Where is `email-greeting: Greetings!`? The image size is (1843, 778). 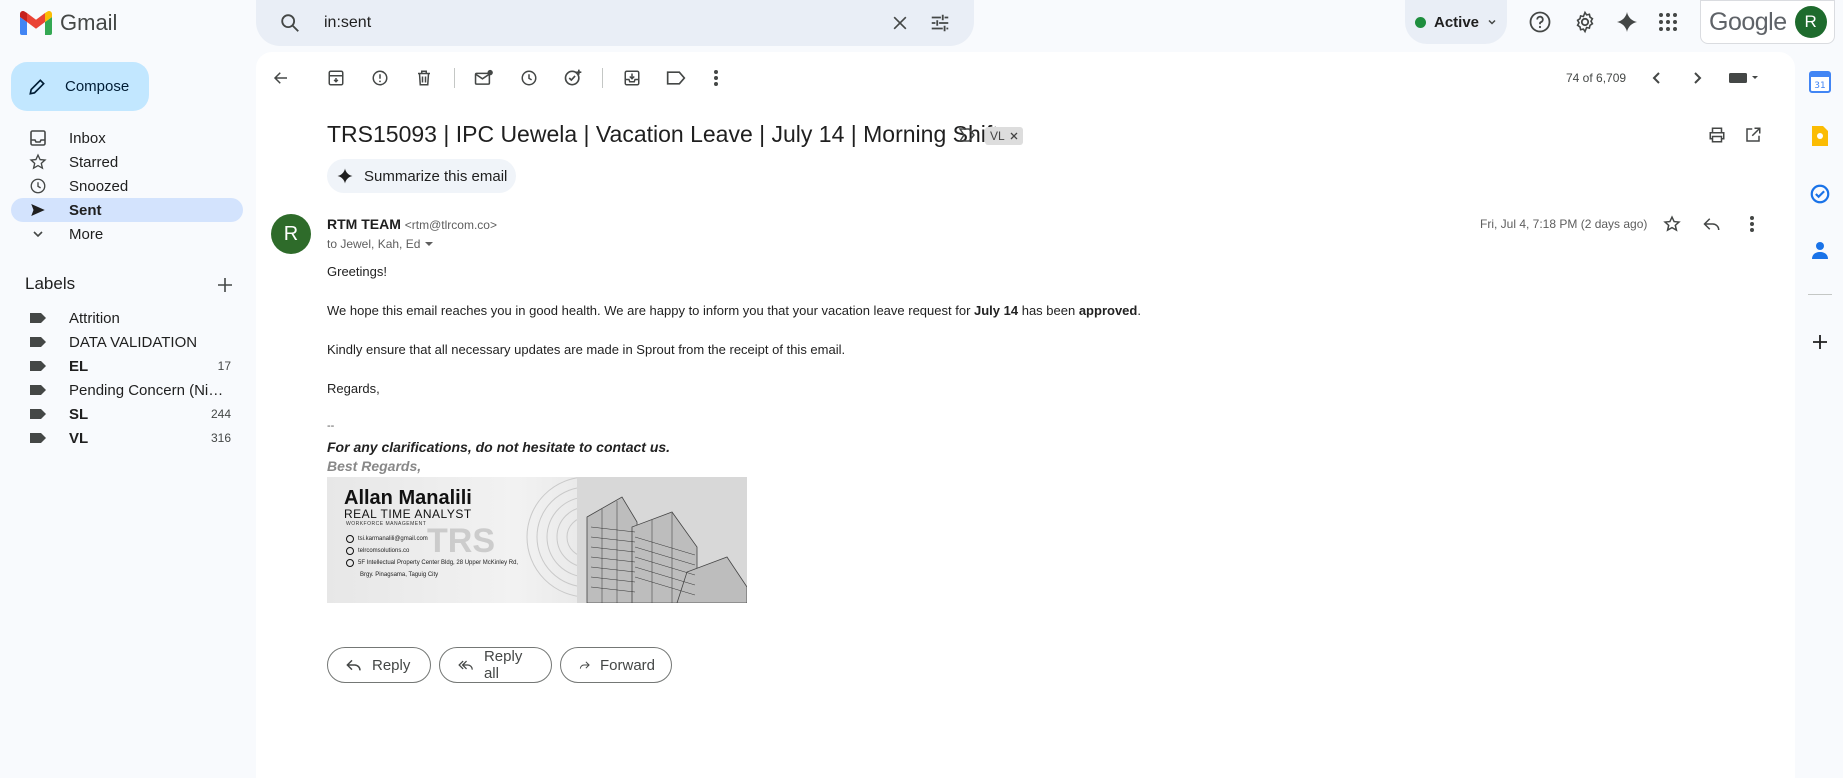 email-greeting: Greetings! is located at coordinates (357, 271).